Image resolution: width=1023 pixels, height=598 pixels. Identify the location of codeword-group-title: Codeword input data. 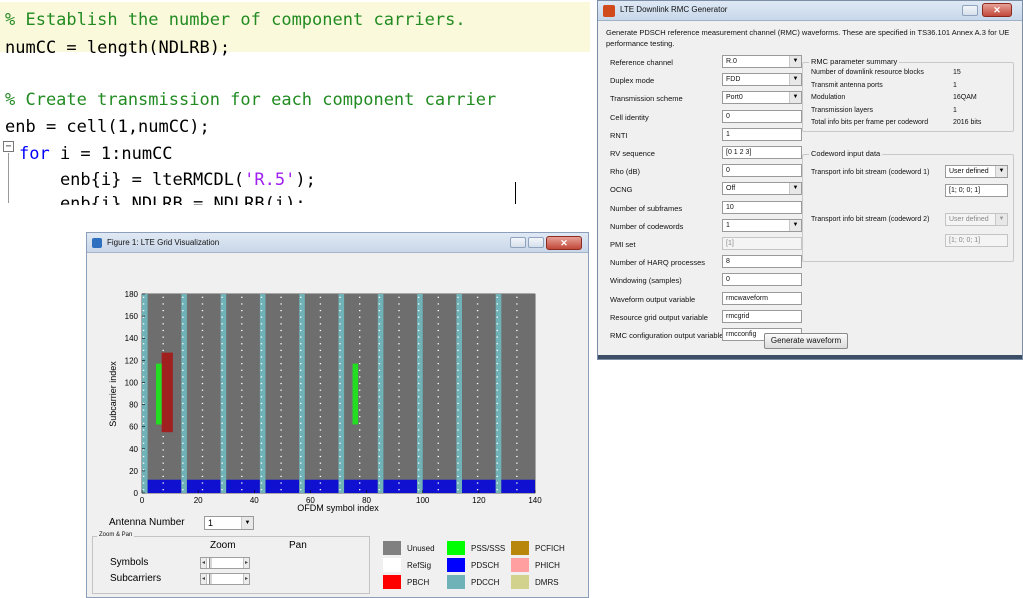
(846, 153).